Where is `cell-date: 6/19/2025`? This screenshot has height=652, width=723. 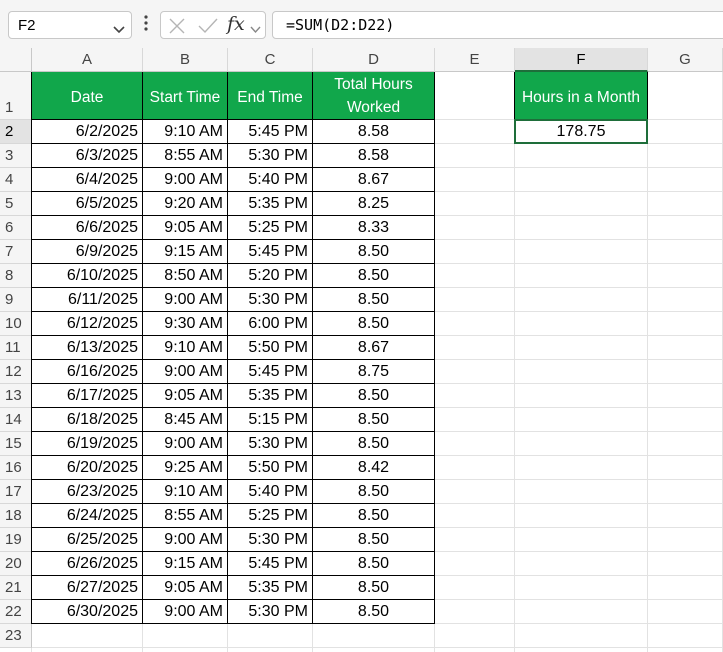
cell-date: 6/19/2025 is located at coordinates (87, 444).